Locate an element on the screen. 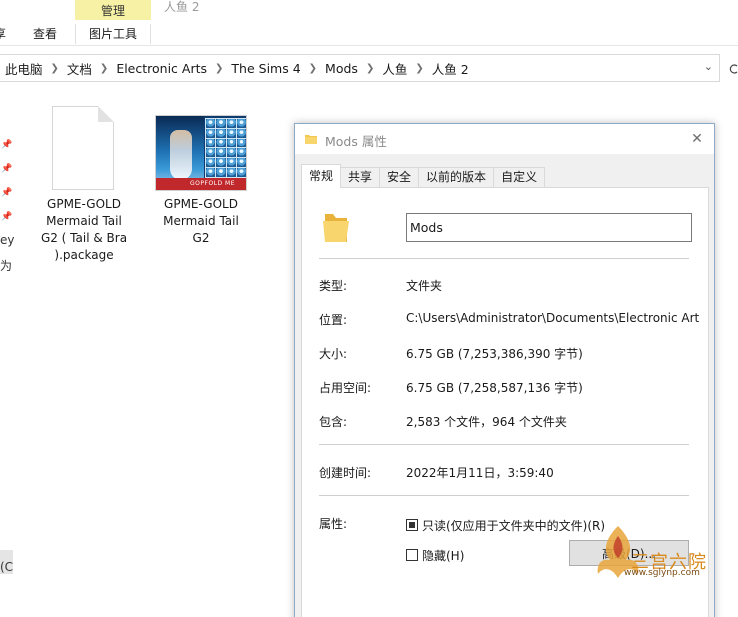  tab-security: 安全 is located at coordinates (399, 177).